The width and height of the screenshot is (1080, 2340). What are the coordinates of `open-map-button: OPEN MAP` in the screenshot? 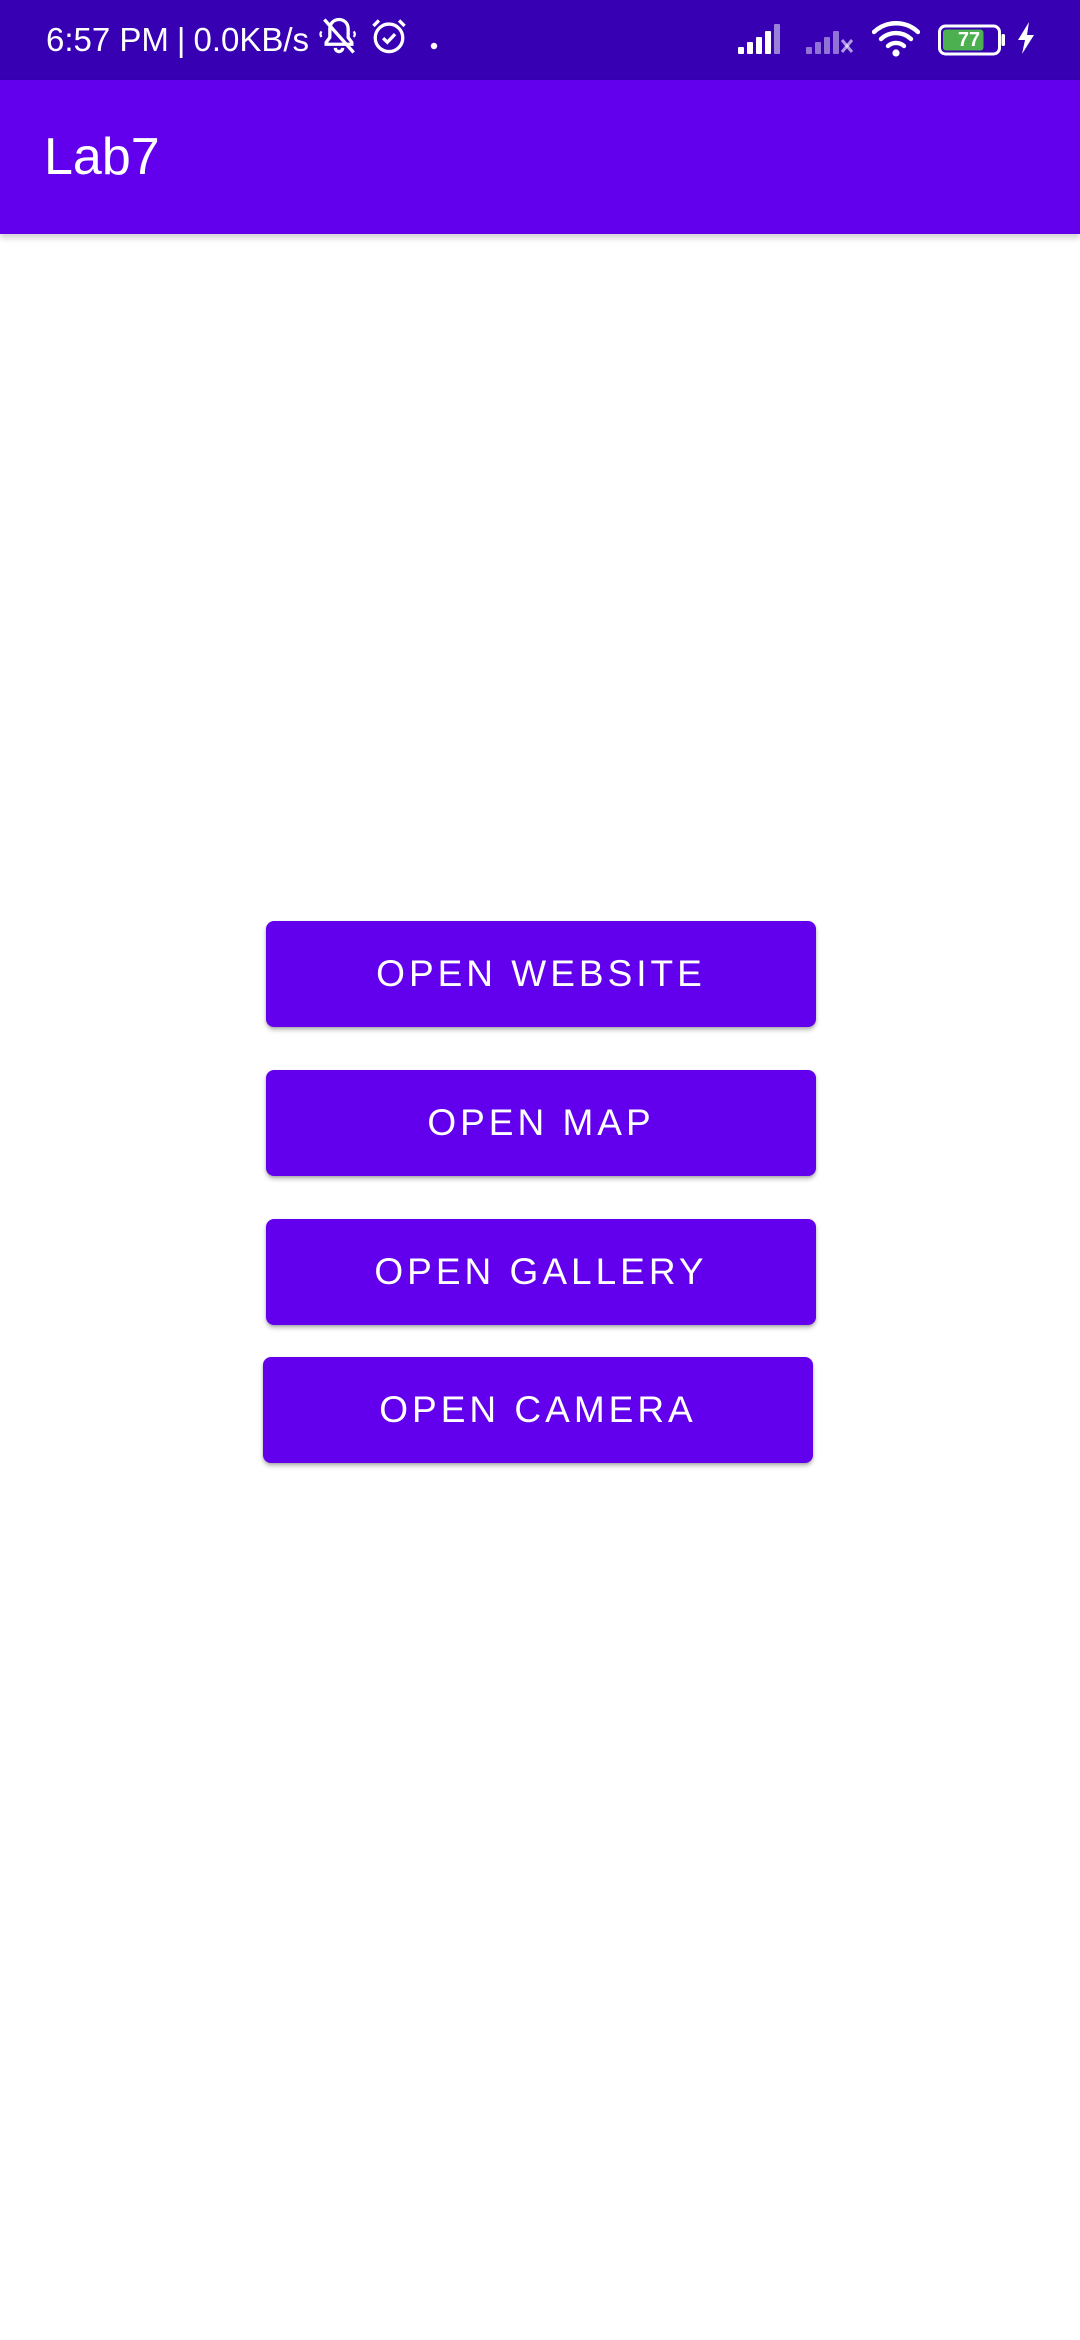 It's located at (541, 1123).